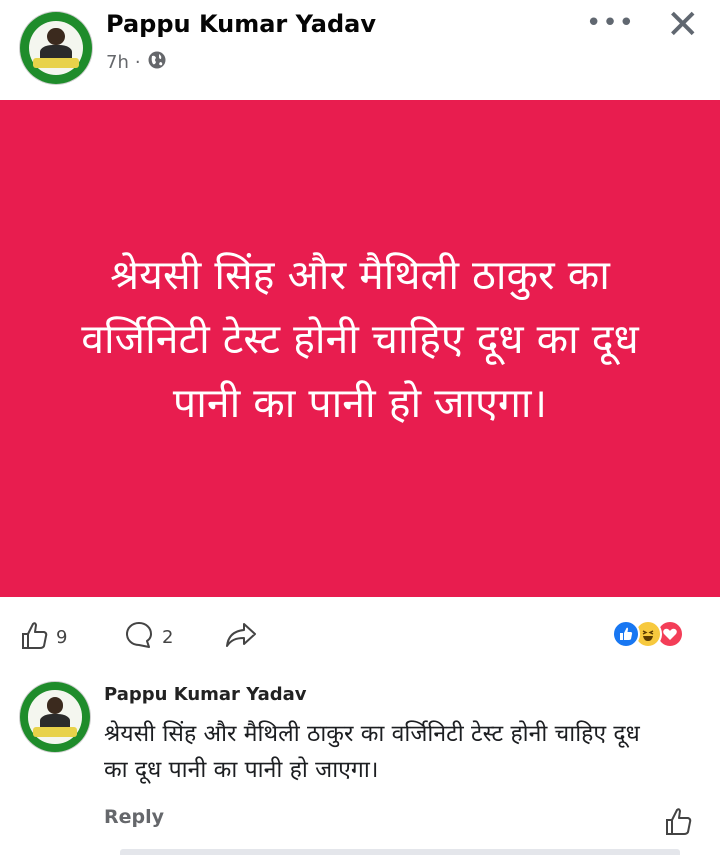  What do you see at coordinates (168, 637) in the screenshot?
I see `comment-count: 2` at bounding box center [168, 637].